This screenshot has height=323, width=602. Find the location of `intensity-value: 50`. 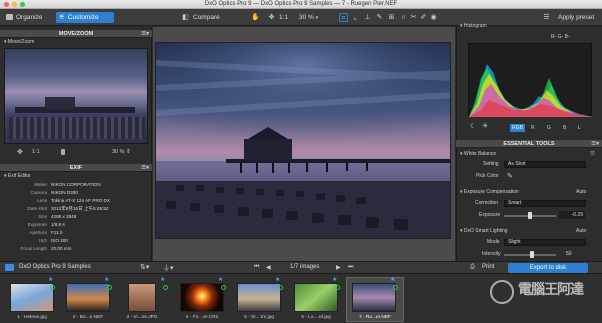

intensity-value: 50 is located at coordinates (569, 254).